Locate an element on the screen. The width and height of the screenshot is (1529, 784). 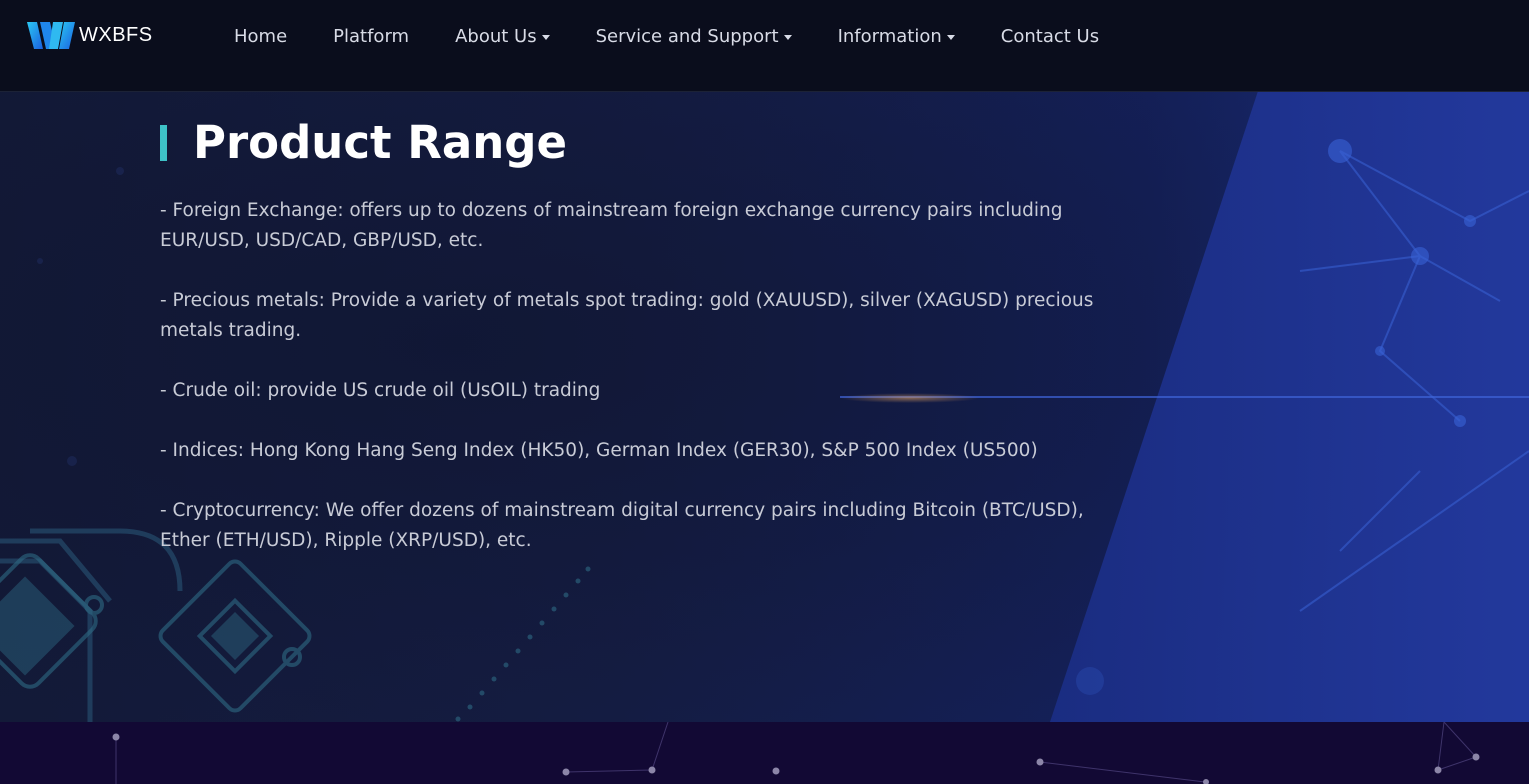
logo-mark-icon is located at coordinates (51, 35).